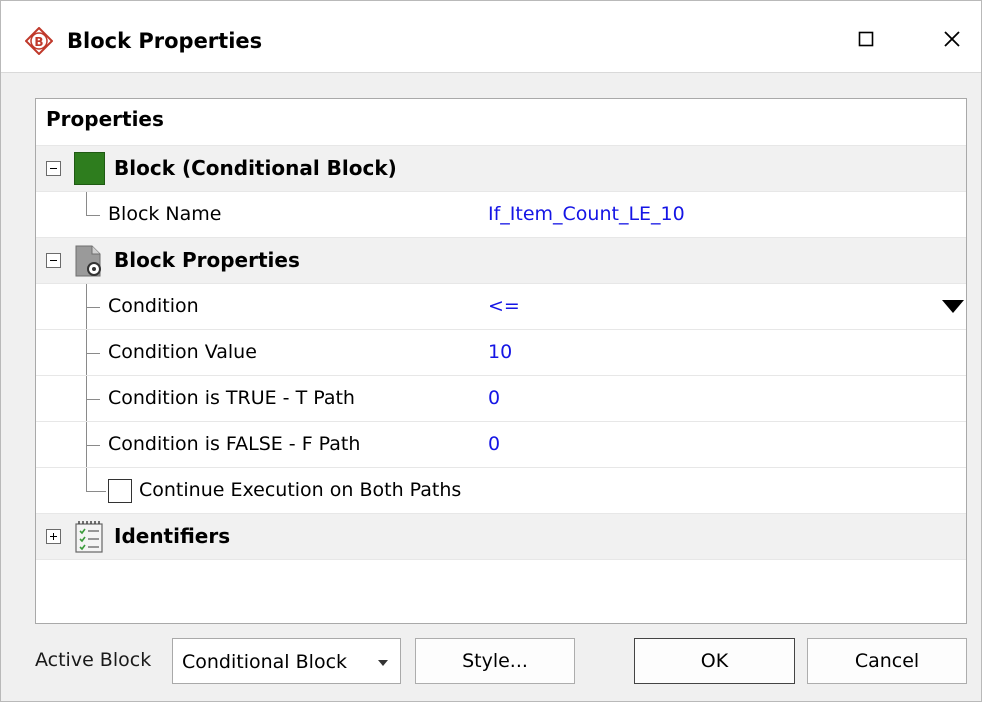 The width and height of the screenshot is (982, 702). I want to click on close-icon, so click(952, 41).